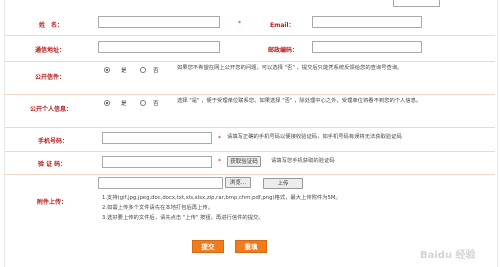  I want to click on captcha-row: 验 证 码： * 获取验证码 请填写您手机获取的验证码, so click(250, 163).